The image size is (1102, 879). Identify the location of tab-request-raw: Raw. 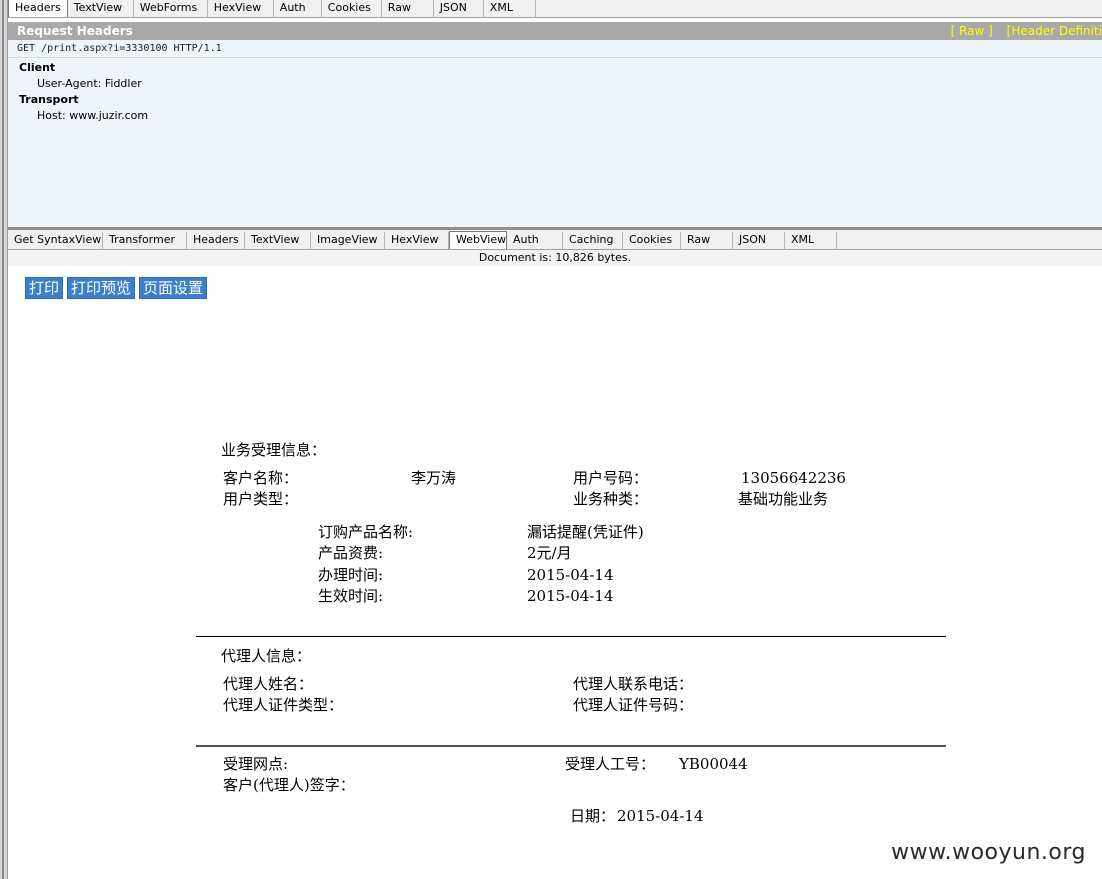
(407, 8).